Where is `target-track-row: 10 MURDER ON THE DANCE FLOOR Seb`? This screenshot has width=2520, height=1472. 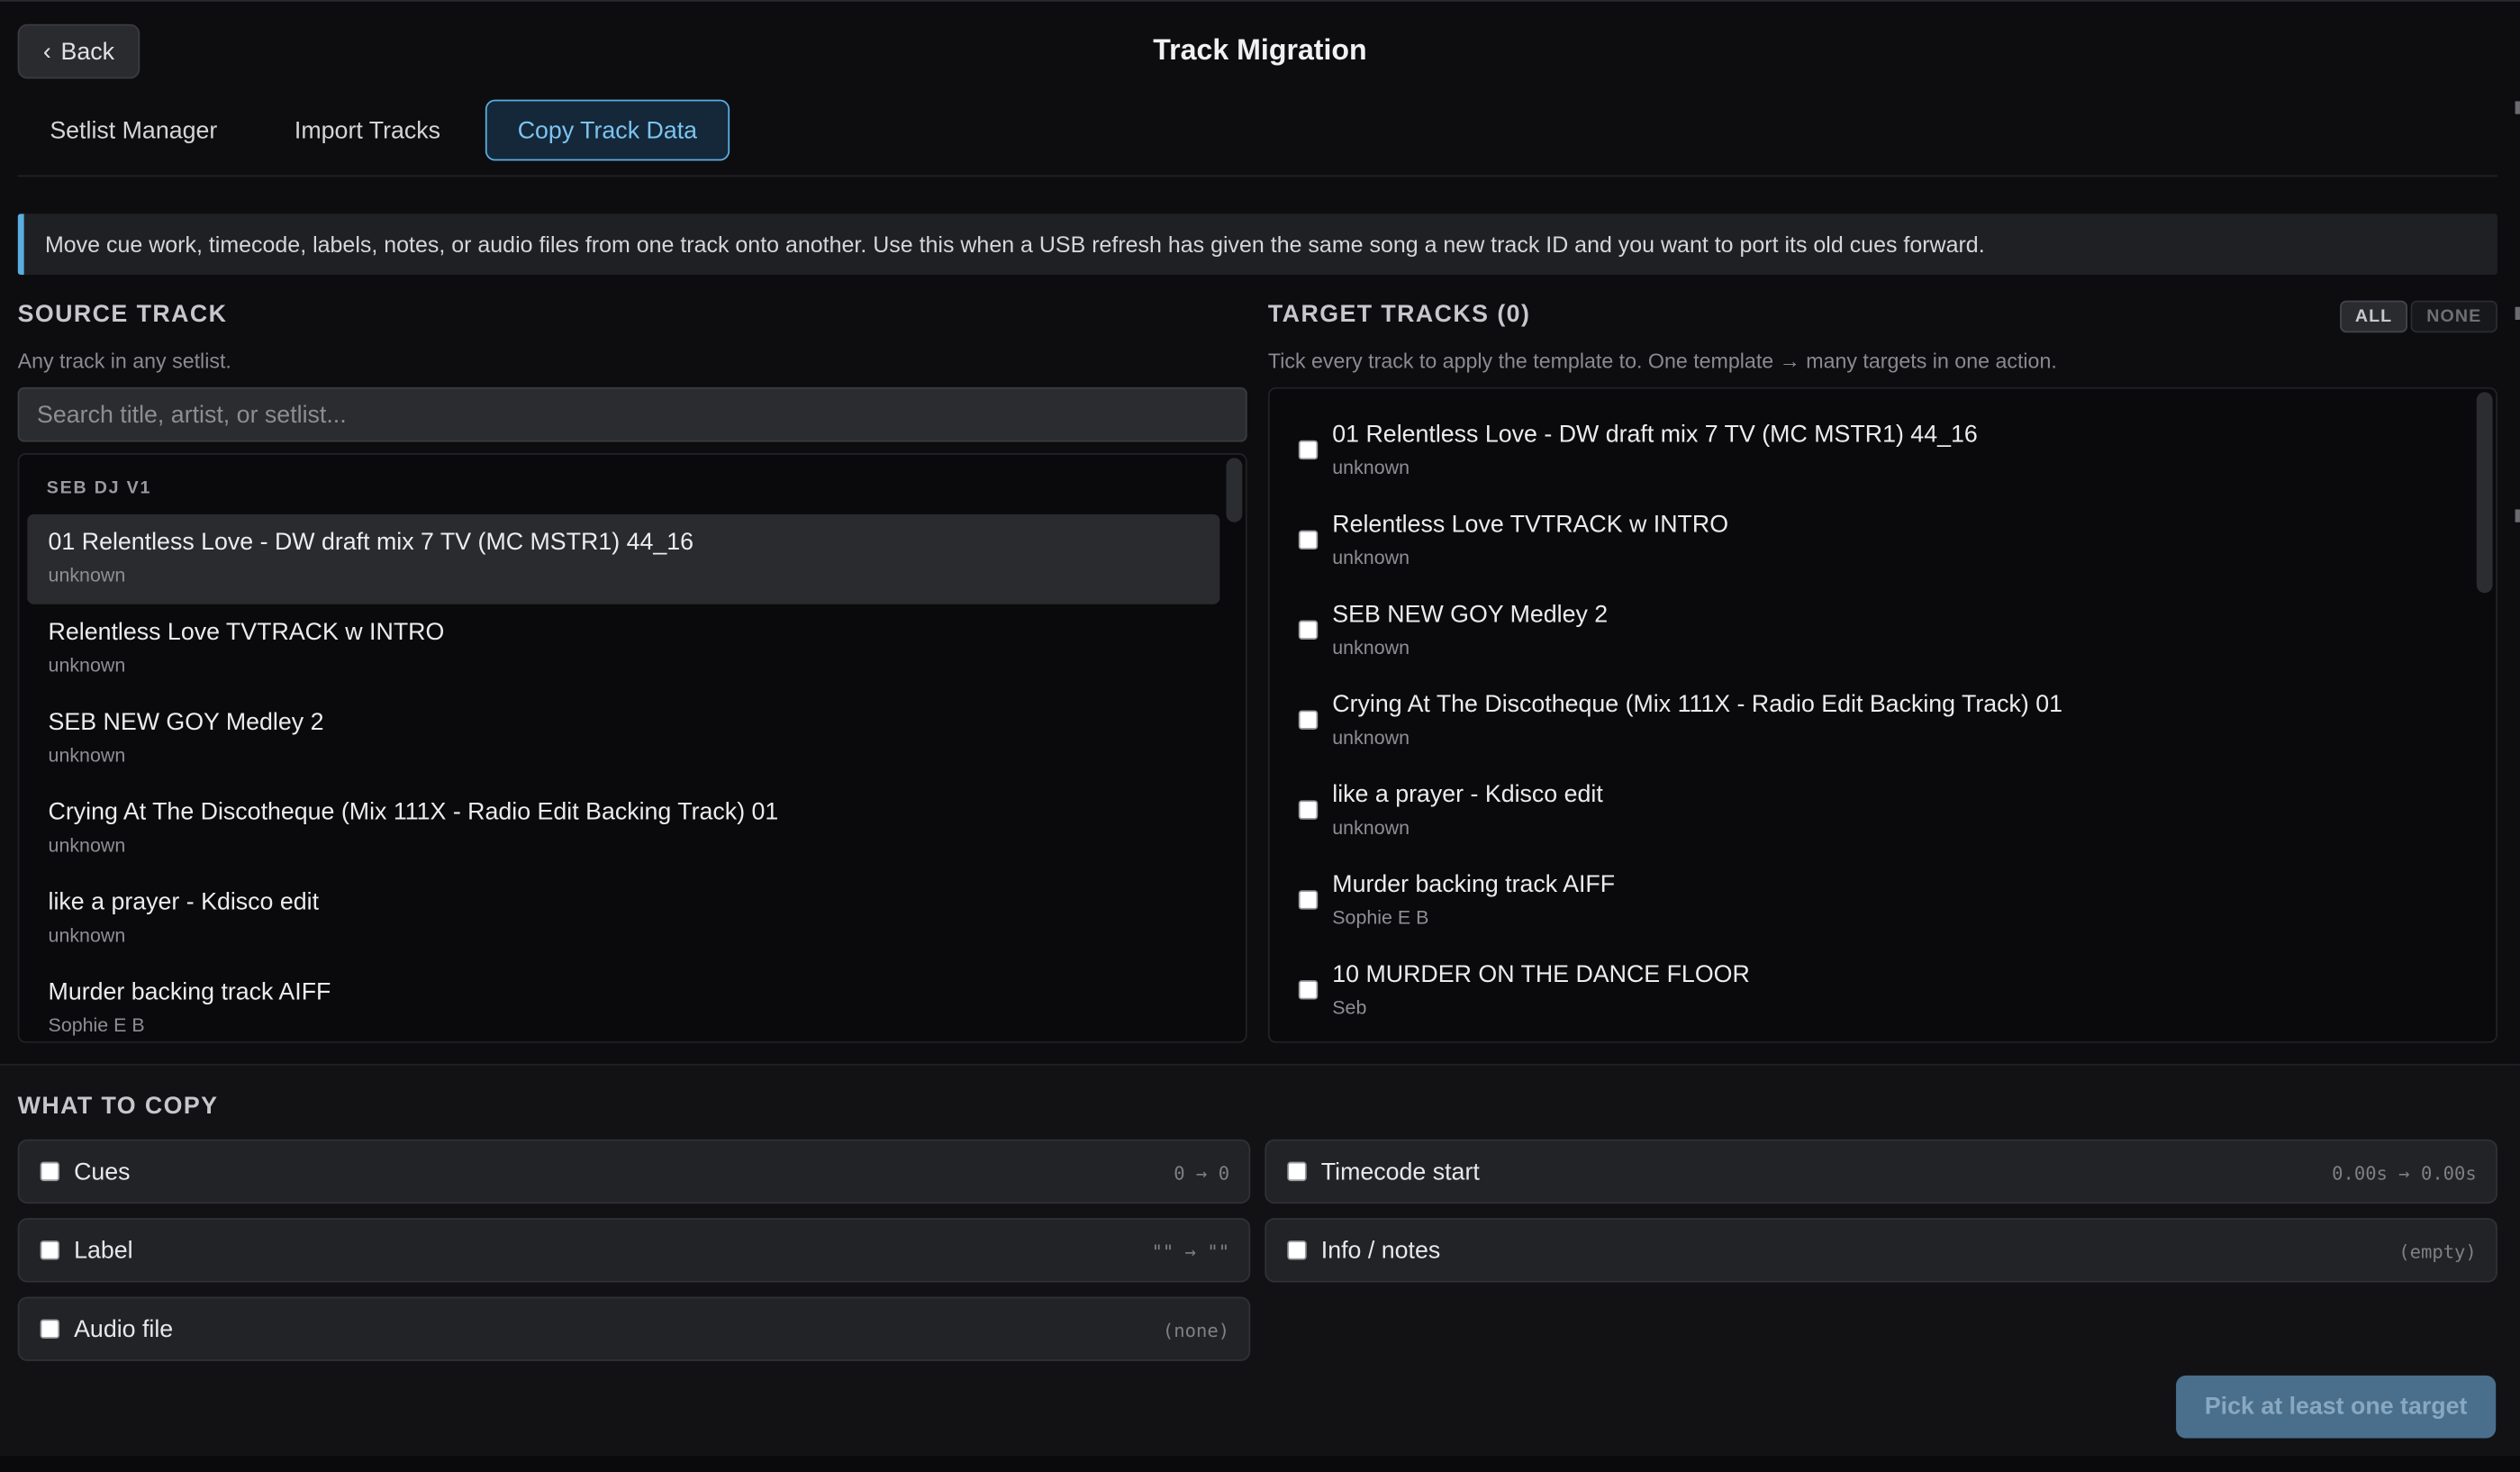 target-track-row: 10 MURDER ON THE DANCE FLOOR Seb is located at coordinates (1872, 984).